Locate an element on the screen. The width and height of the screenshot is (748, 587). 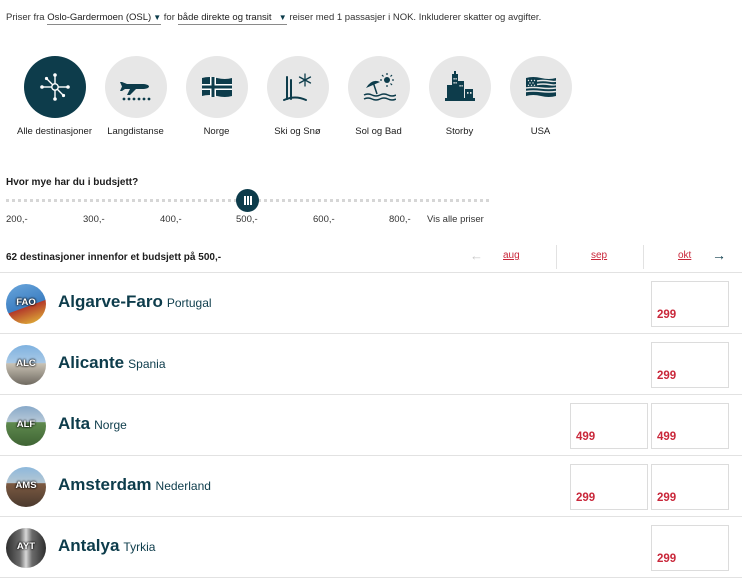
category-city: Storby is located at coordinates (459, 97).